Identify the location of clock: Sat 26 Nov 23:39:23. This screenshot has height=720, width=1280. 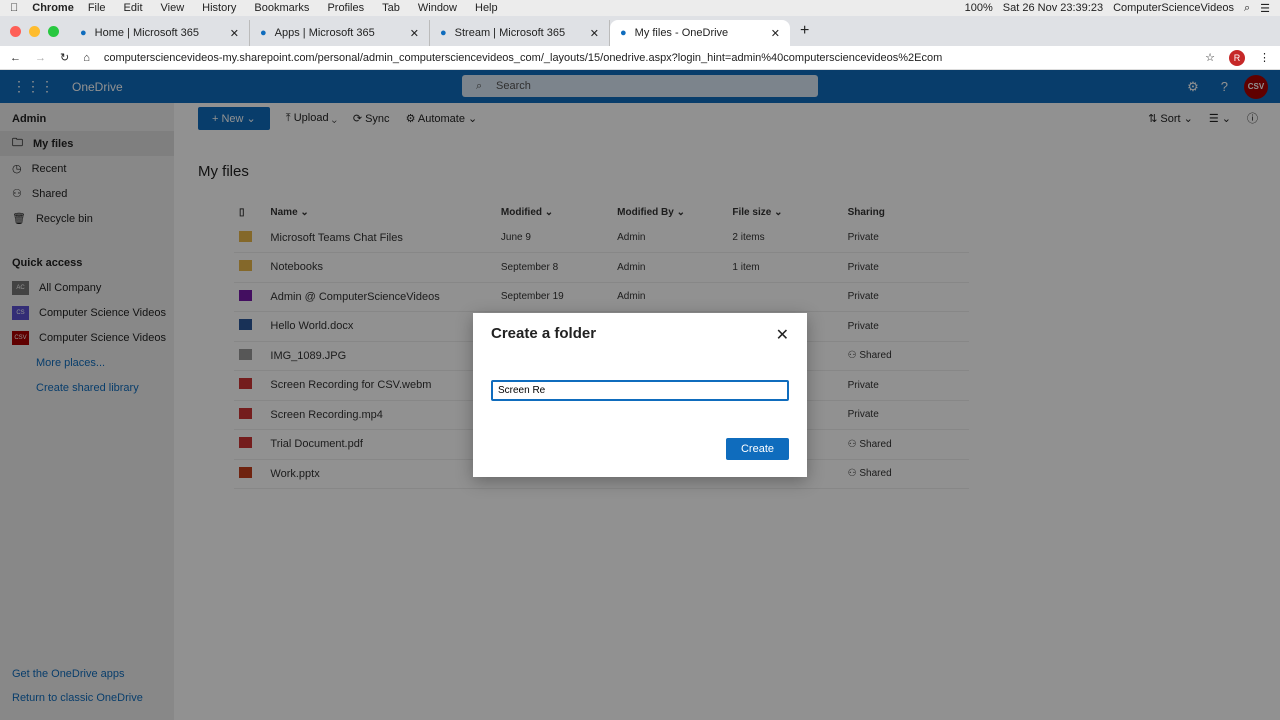
(1053, 7).